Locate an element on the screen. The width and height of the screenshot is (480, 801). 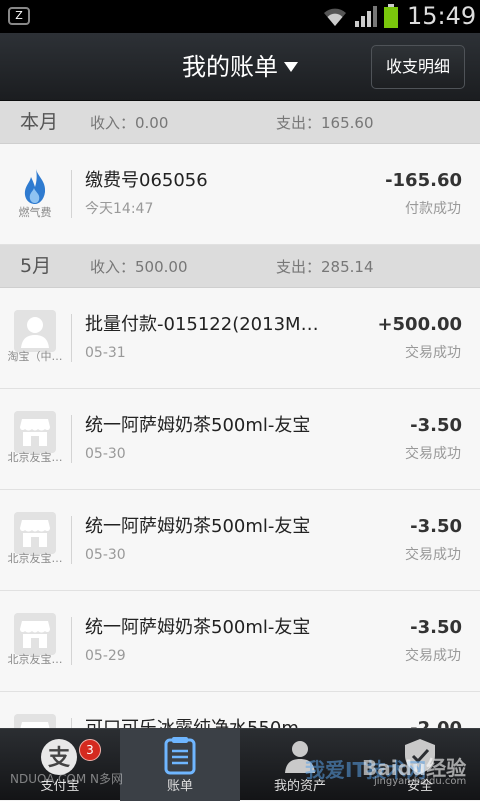
section-expense: 支出：165.60 is located at coordinates (325, 123).